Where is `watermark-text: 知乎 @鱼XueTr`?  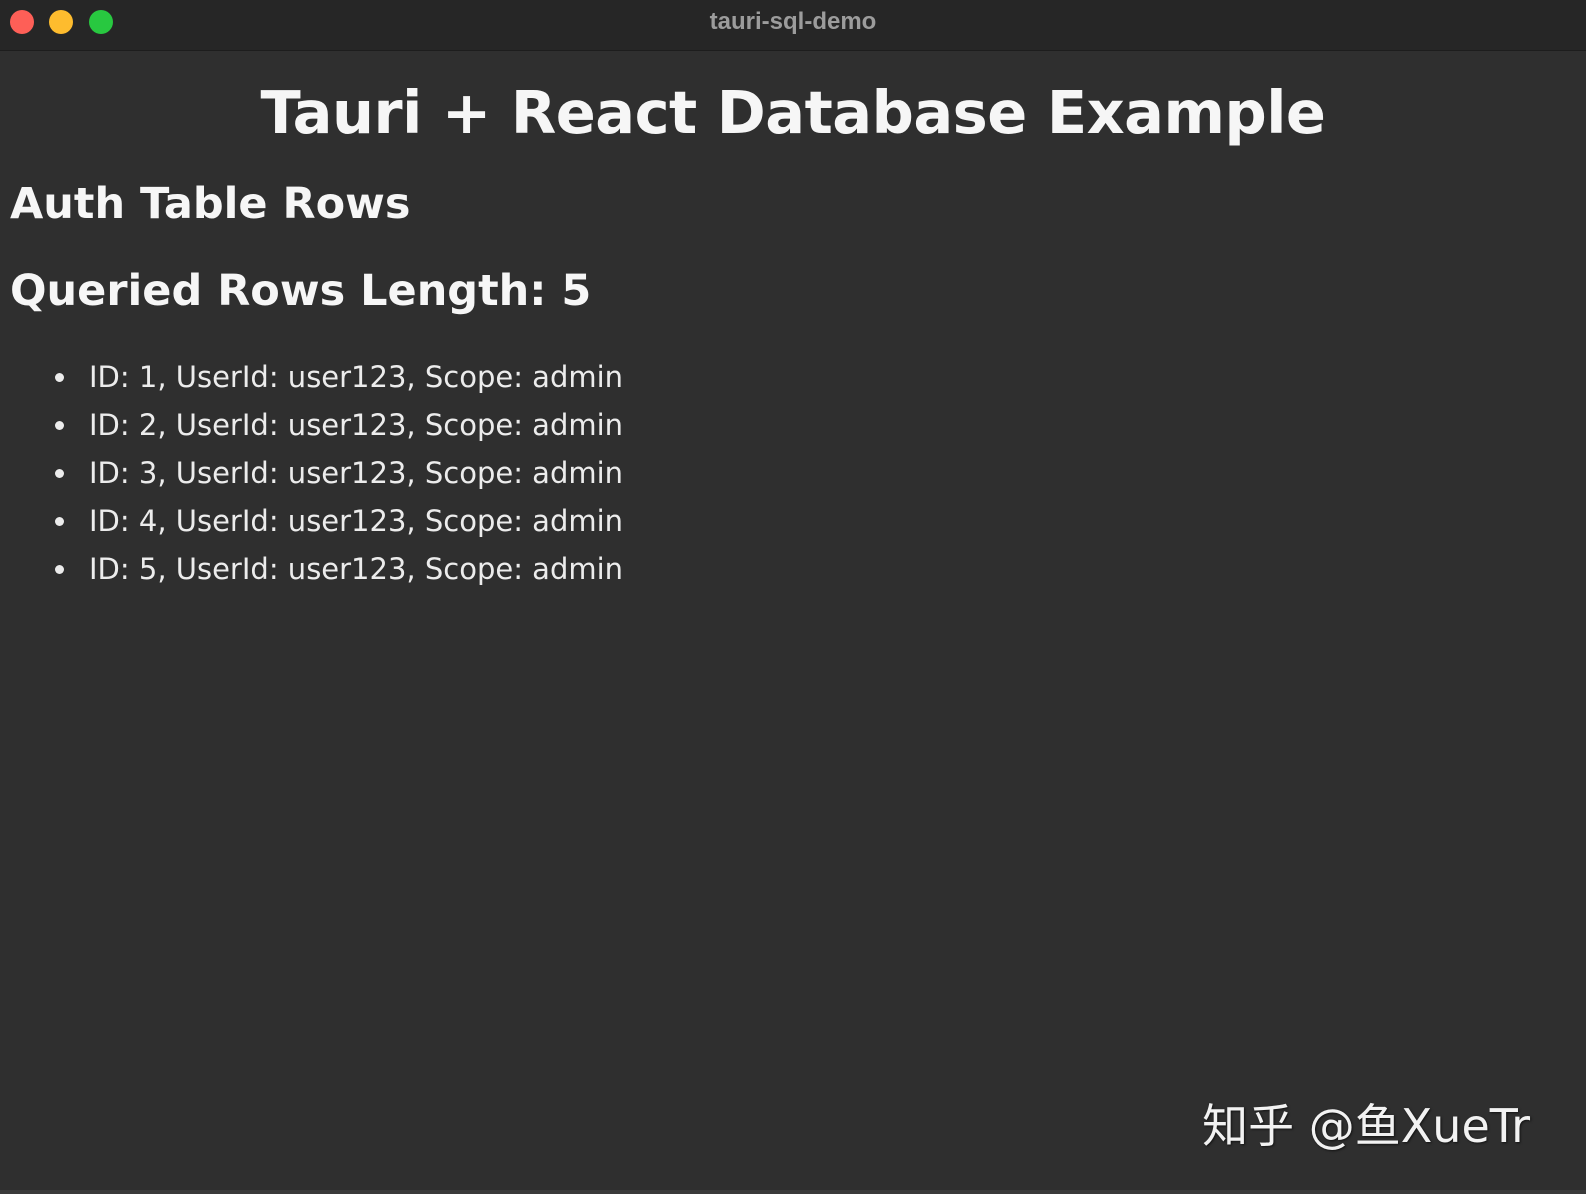
watermark-text: 知乎 @鱼XueTr is located at coordinates (1366, 1126).